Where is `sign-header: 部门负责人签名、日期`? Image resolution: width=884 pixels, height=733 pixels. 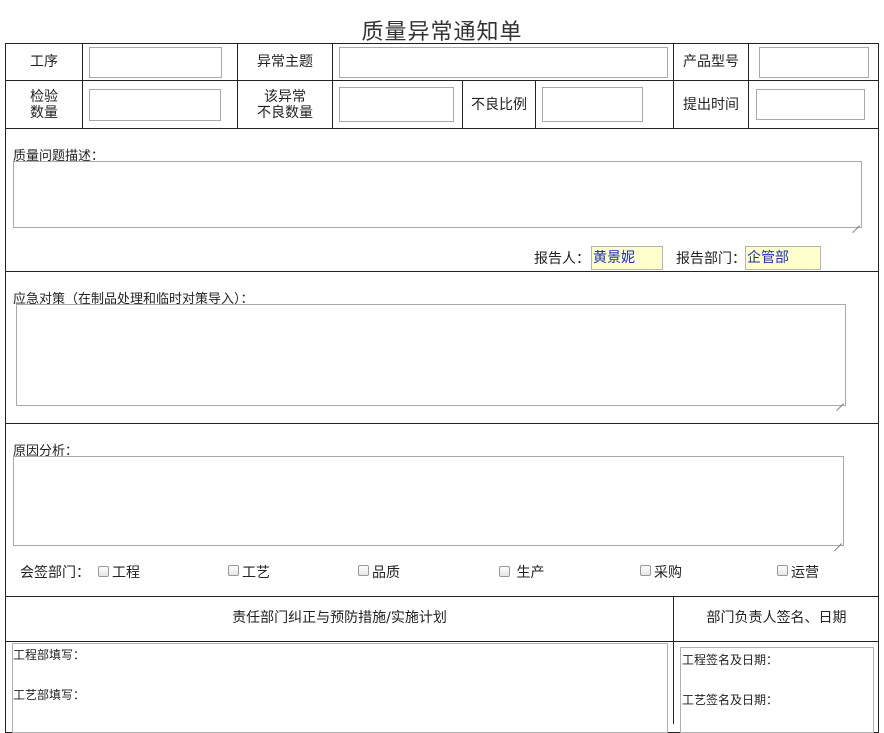 sign-header: 部门负责人签名、日期 is located at coordinates (776, 618).